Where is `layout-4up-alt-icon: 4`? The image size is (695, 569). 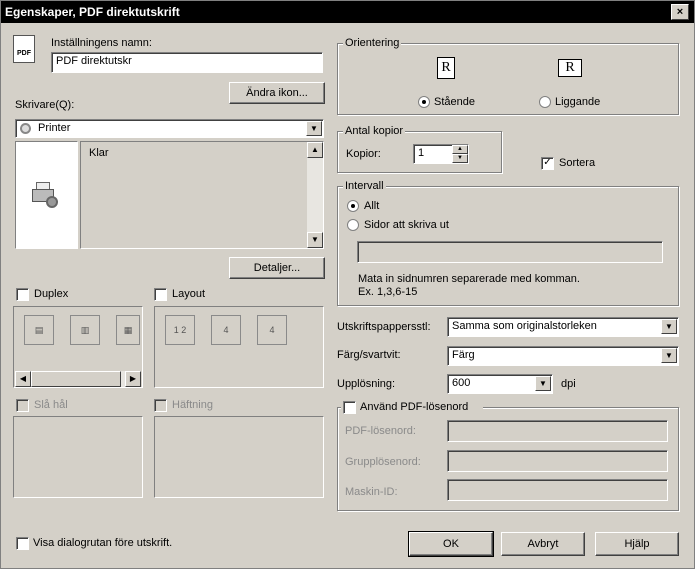 layout-4up-alt-icon: 4 is located at coordinates (272, 330).